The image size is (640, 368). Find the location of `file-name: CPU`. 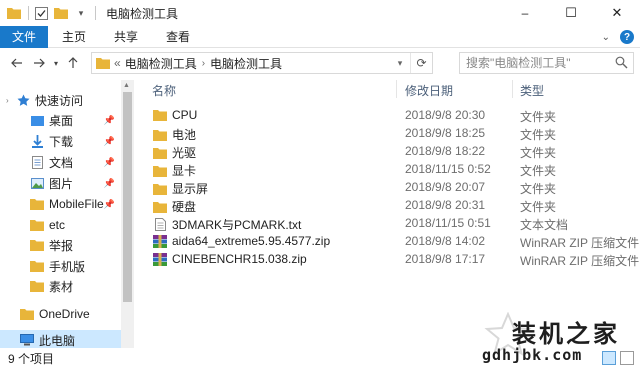

file-name: CPU is located at coordinates (185, 115).